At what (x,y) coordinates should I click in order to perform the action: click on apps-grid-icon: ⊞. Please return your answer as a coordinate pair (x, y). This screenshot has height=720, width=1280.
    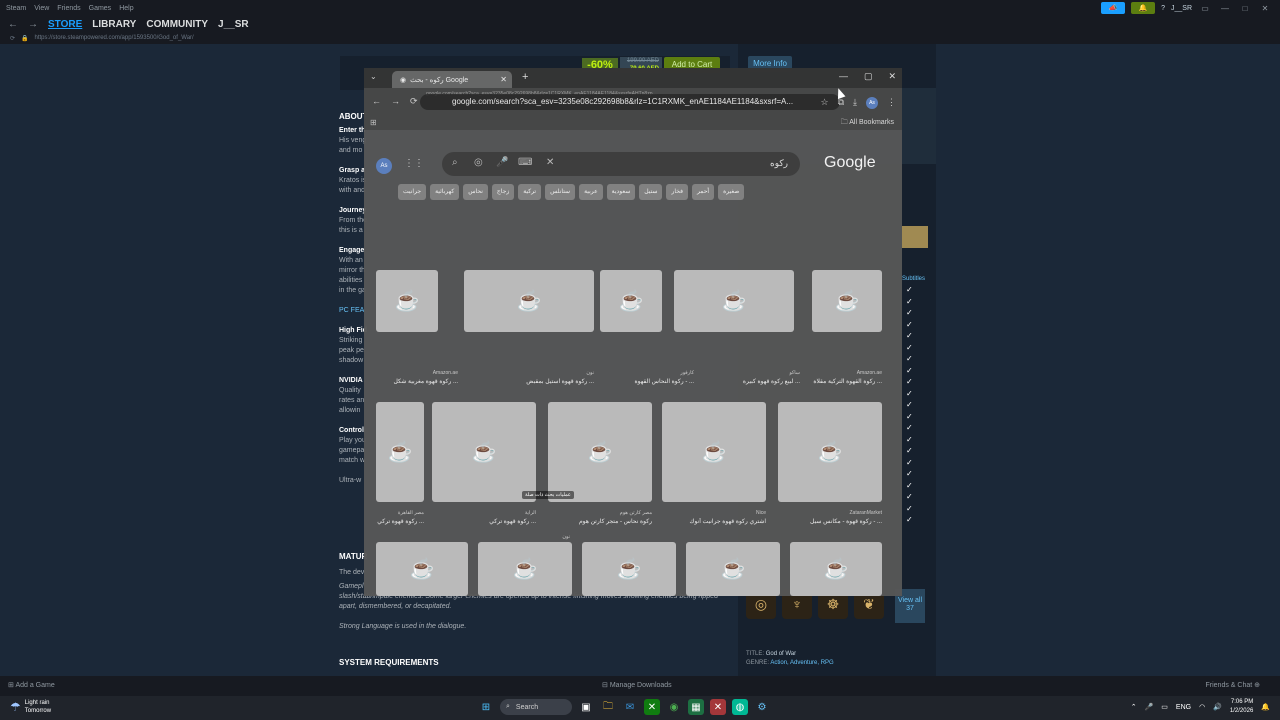
    Looking at the image, I should click on (373, 122).